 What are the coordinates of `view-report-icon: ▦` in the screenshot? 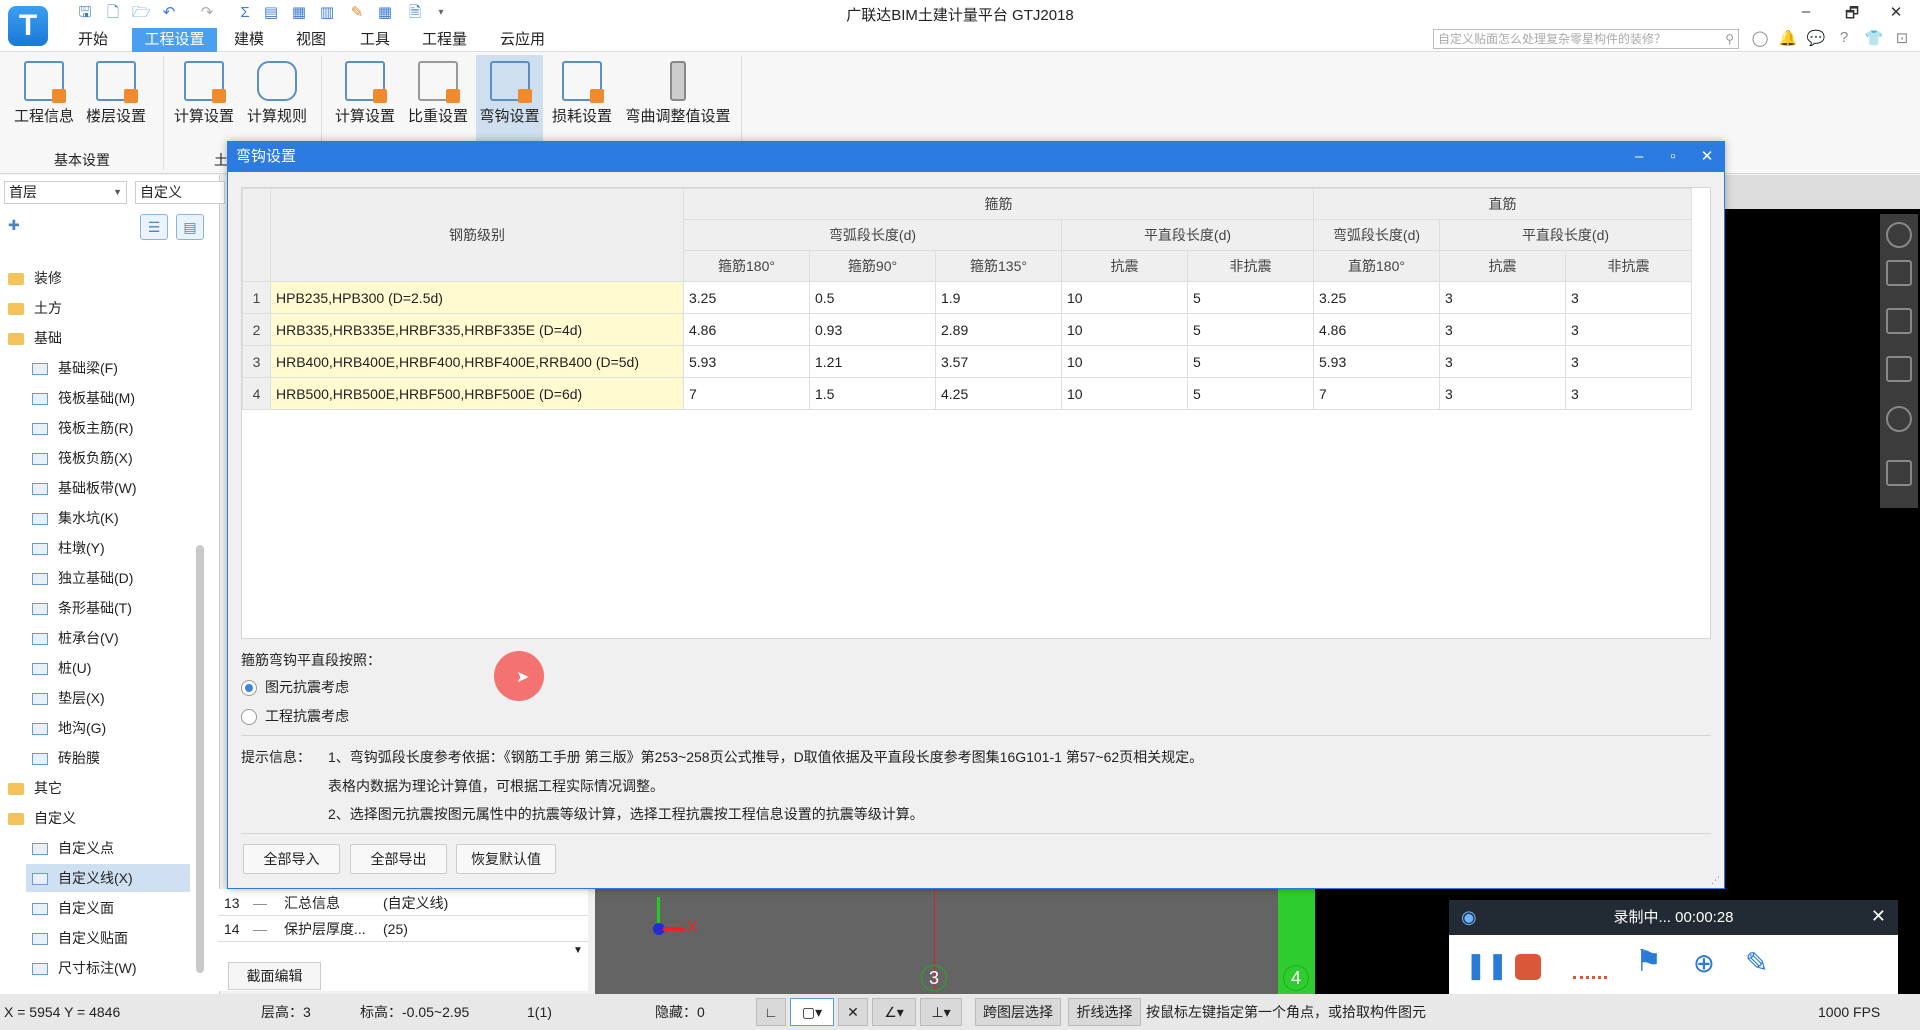 It's located at (299, 13).